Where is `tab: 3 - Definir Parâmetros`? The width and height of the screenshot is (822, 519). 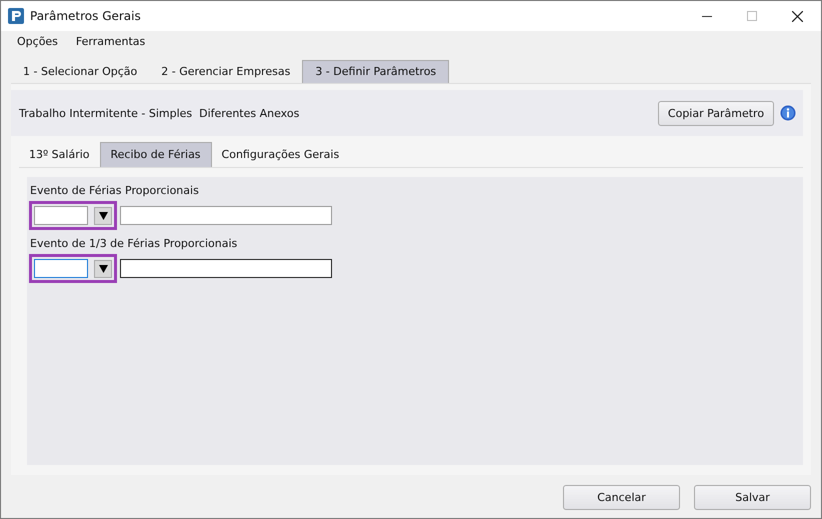 tab: 3 - Definir Parâmetros is located at coordinates (376, 71).